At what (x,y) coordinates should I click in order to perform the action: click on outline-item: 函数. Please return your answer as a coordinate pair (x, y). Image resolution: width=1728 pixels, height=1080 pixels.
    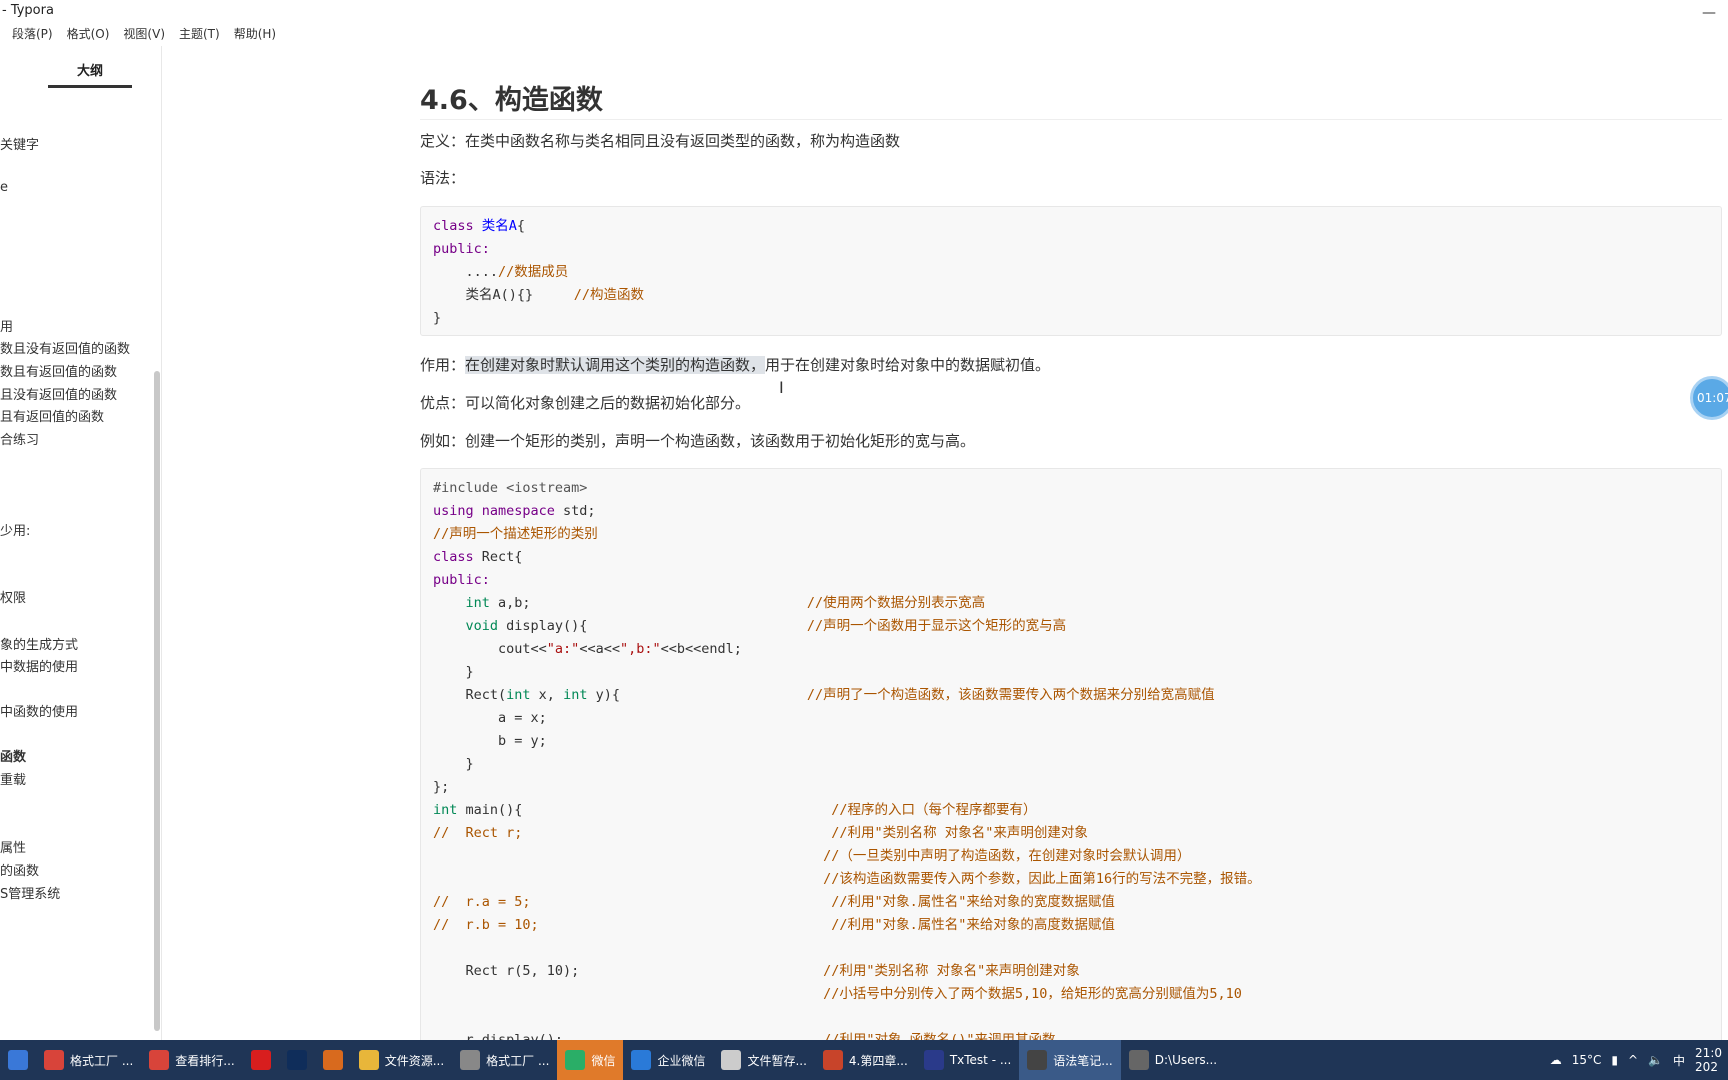
    Looking at the image, I should click on (13, 755).